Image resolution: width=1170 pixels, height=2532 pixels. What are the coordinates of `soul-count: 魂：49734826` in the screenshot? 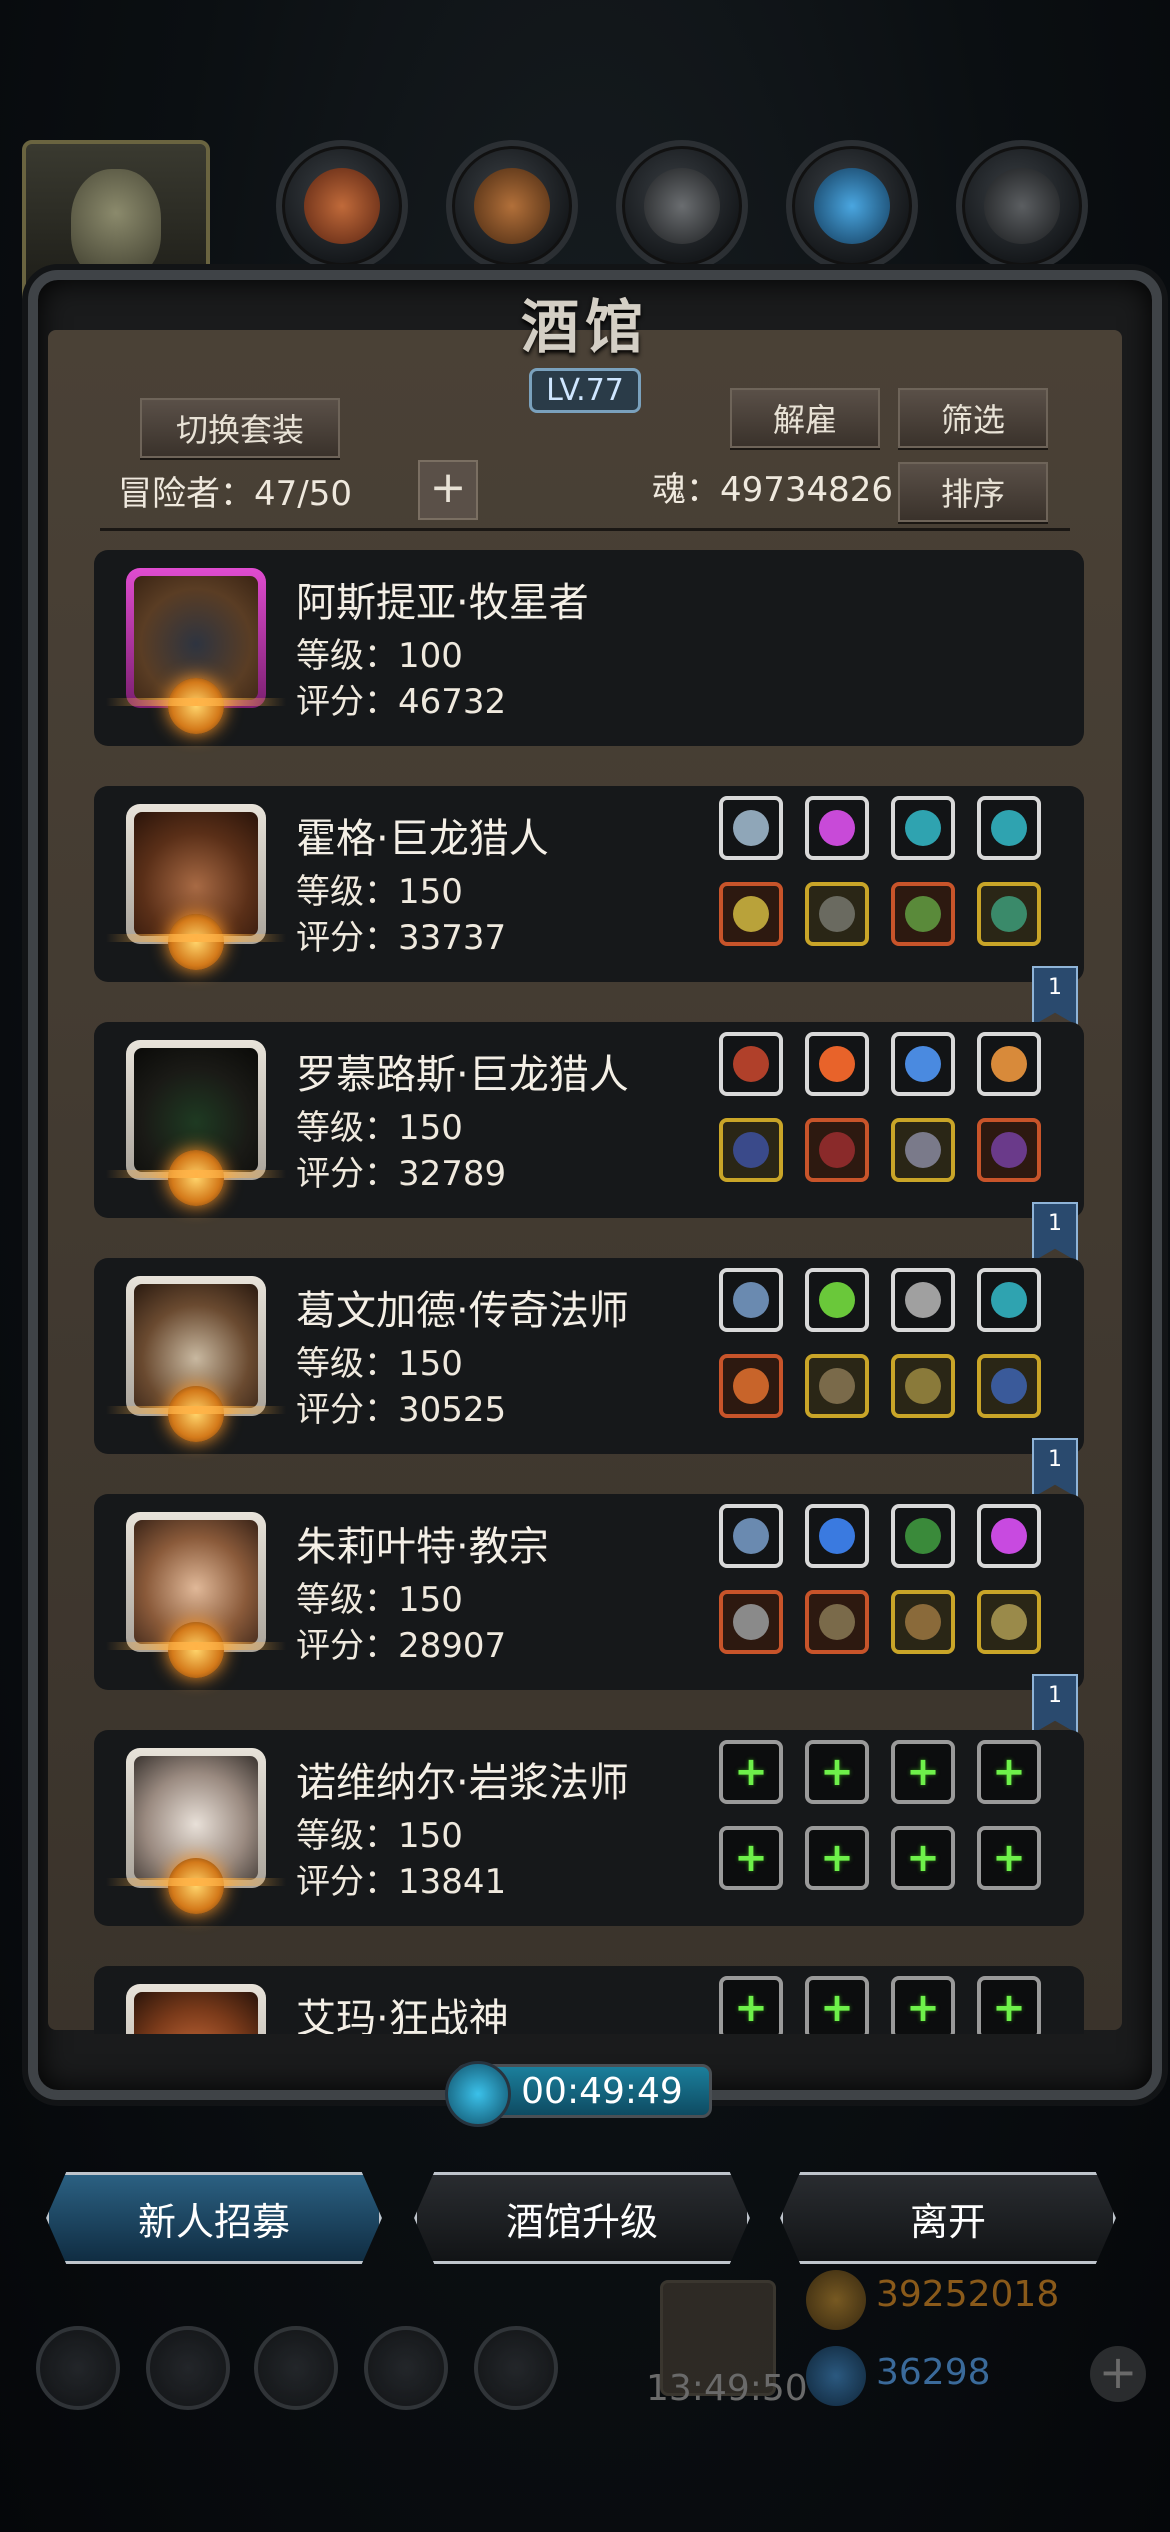 It's located at (773, 490).